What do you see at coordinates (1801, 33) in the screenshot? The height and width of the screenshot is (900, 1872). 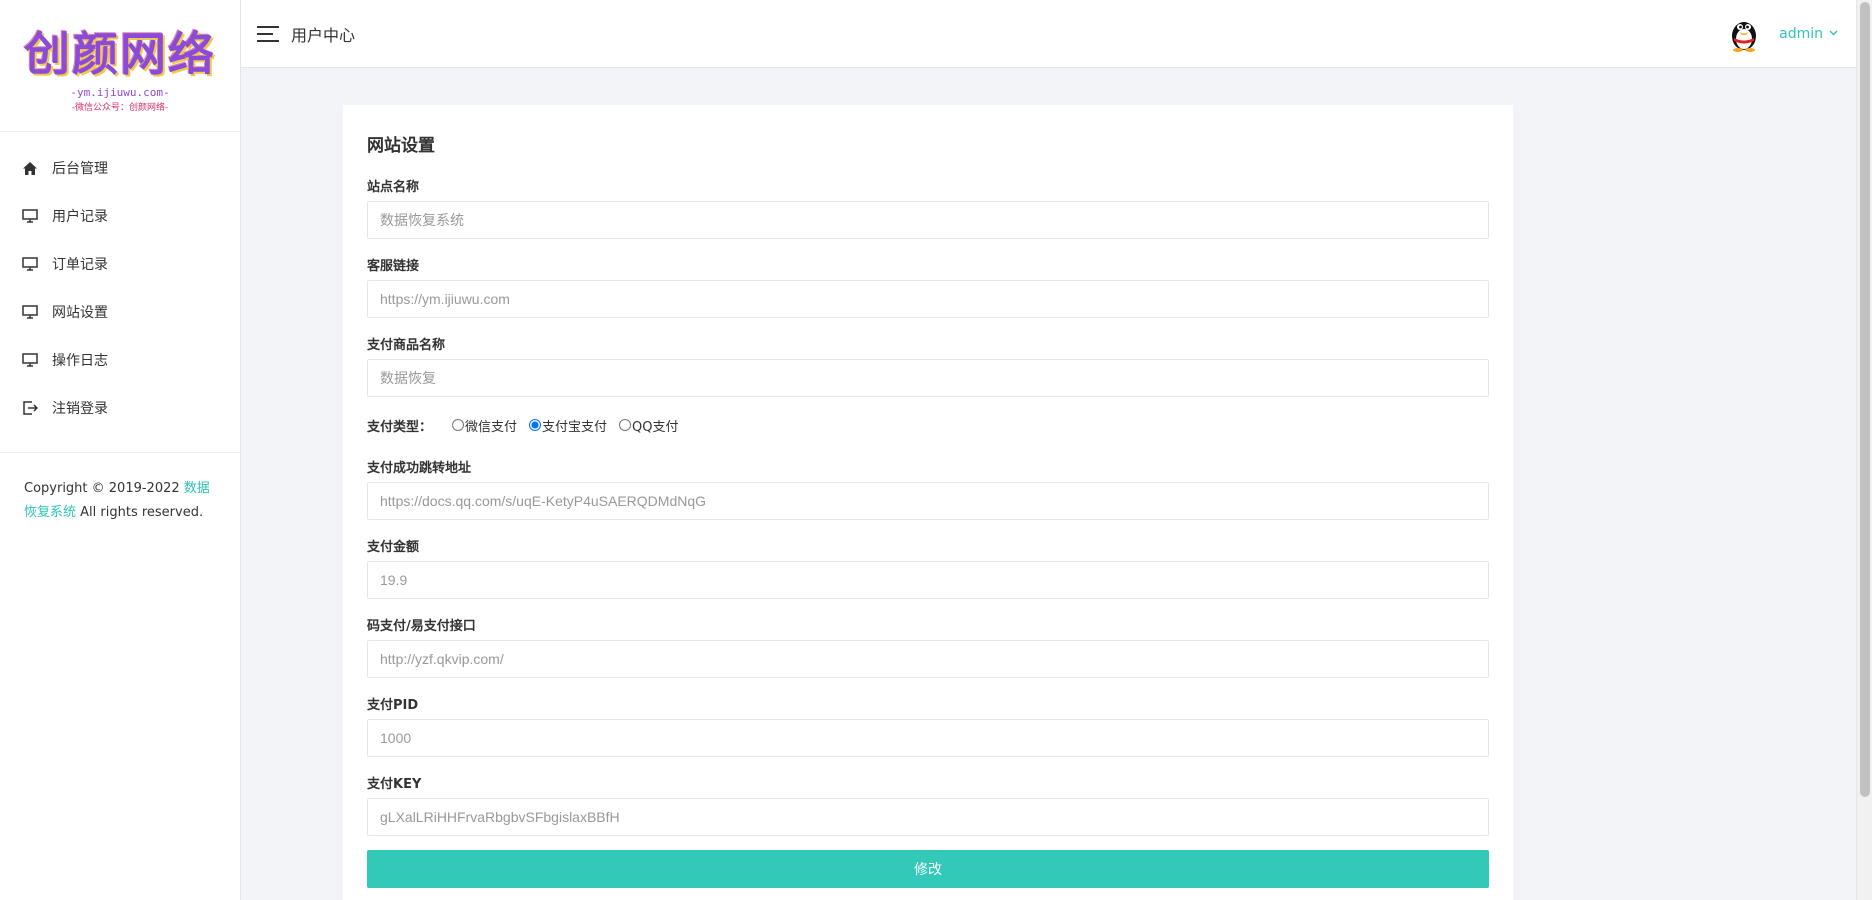 I see `username: admin` at bounding box center [1801, 33].